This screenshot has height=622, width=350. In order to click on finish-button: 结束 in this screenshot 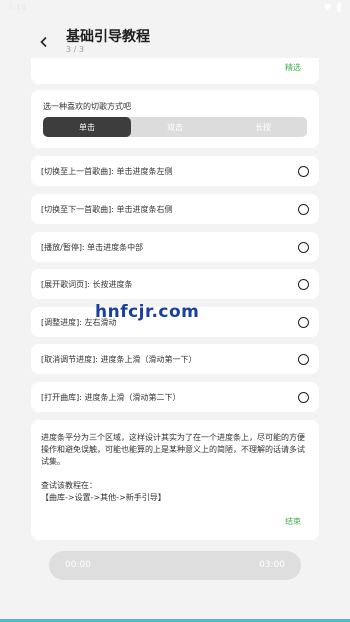, I will do `click(293, 521)`.